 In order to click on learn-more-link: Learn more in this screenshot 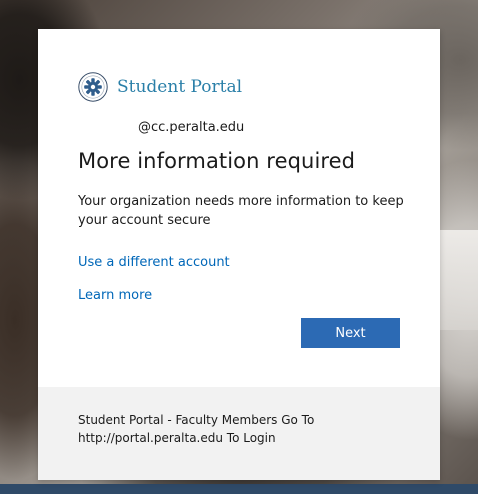, I will do `click(115, 295)`.